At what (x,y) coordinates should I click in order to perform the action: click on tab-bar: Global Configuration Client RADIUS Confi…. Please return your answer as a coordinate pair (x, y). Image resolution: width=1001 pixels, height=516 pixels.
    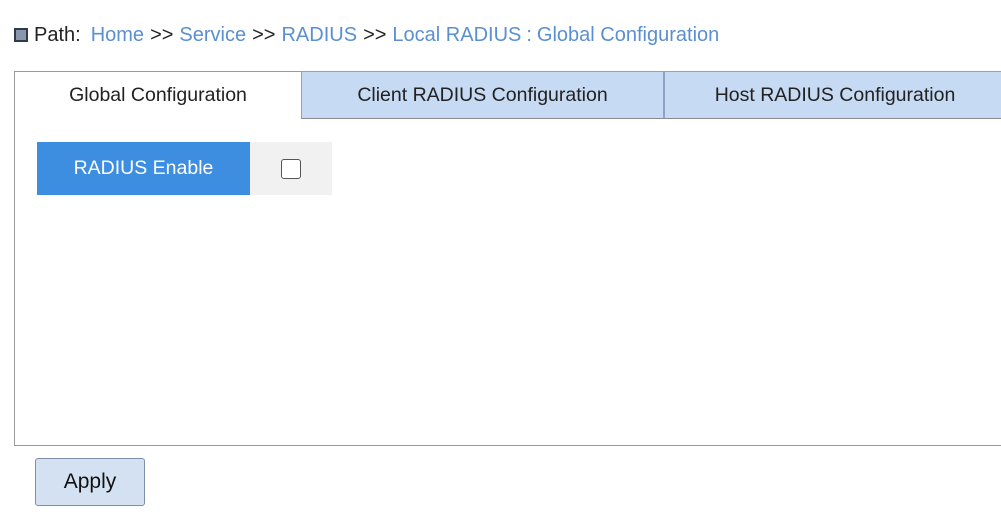
    Looking at the image, I should click on (507, 95).